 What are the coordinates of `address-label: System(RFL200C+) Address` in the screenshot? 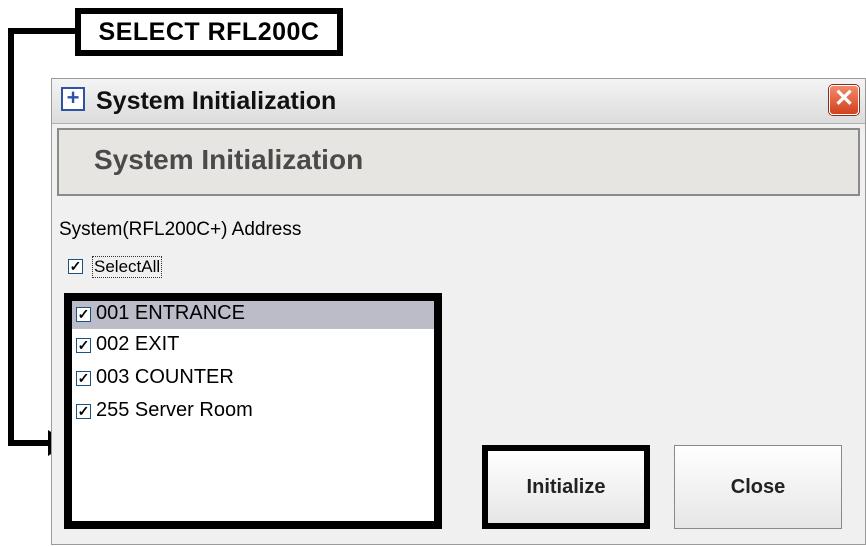 It's located at (180, 229).